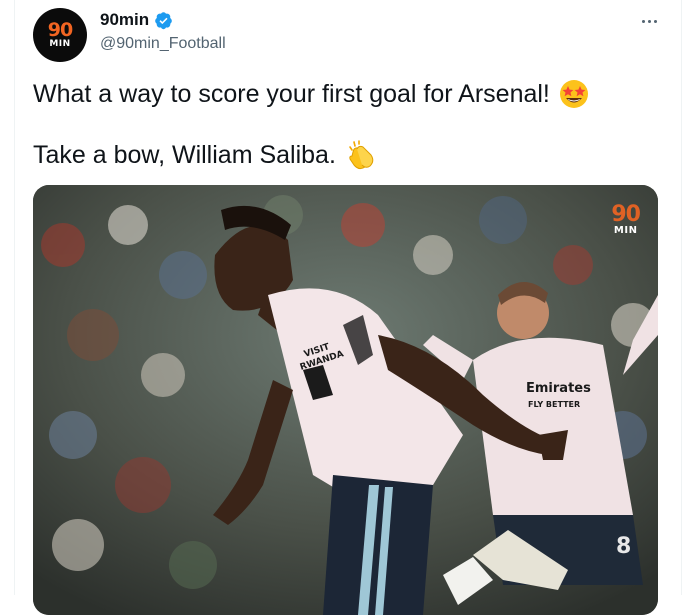  I want to click on media-watermark-logo: 90 MIN, so click(626, 219).